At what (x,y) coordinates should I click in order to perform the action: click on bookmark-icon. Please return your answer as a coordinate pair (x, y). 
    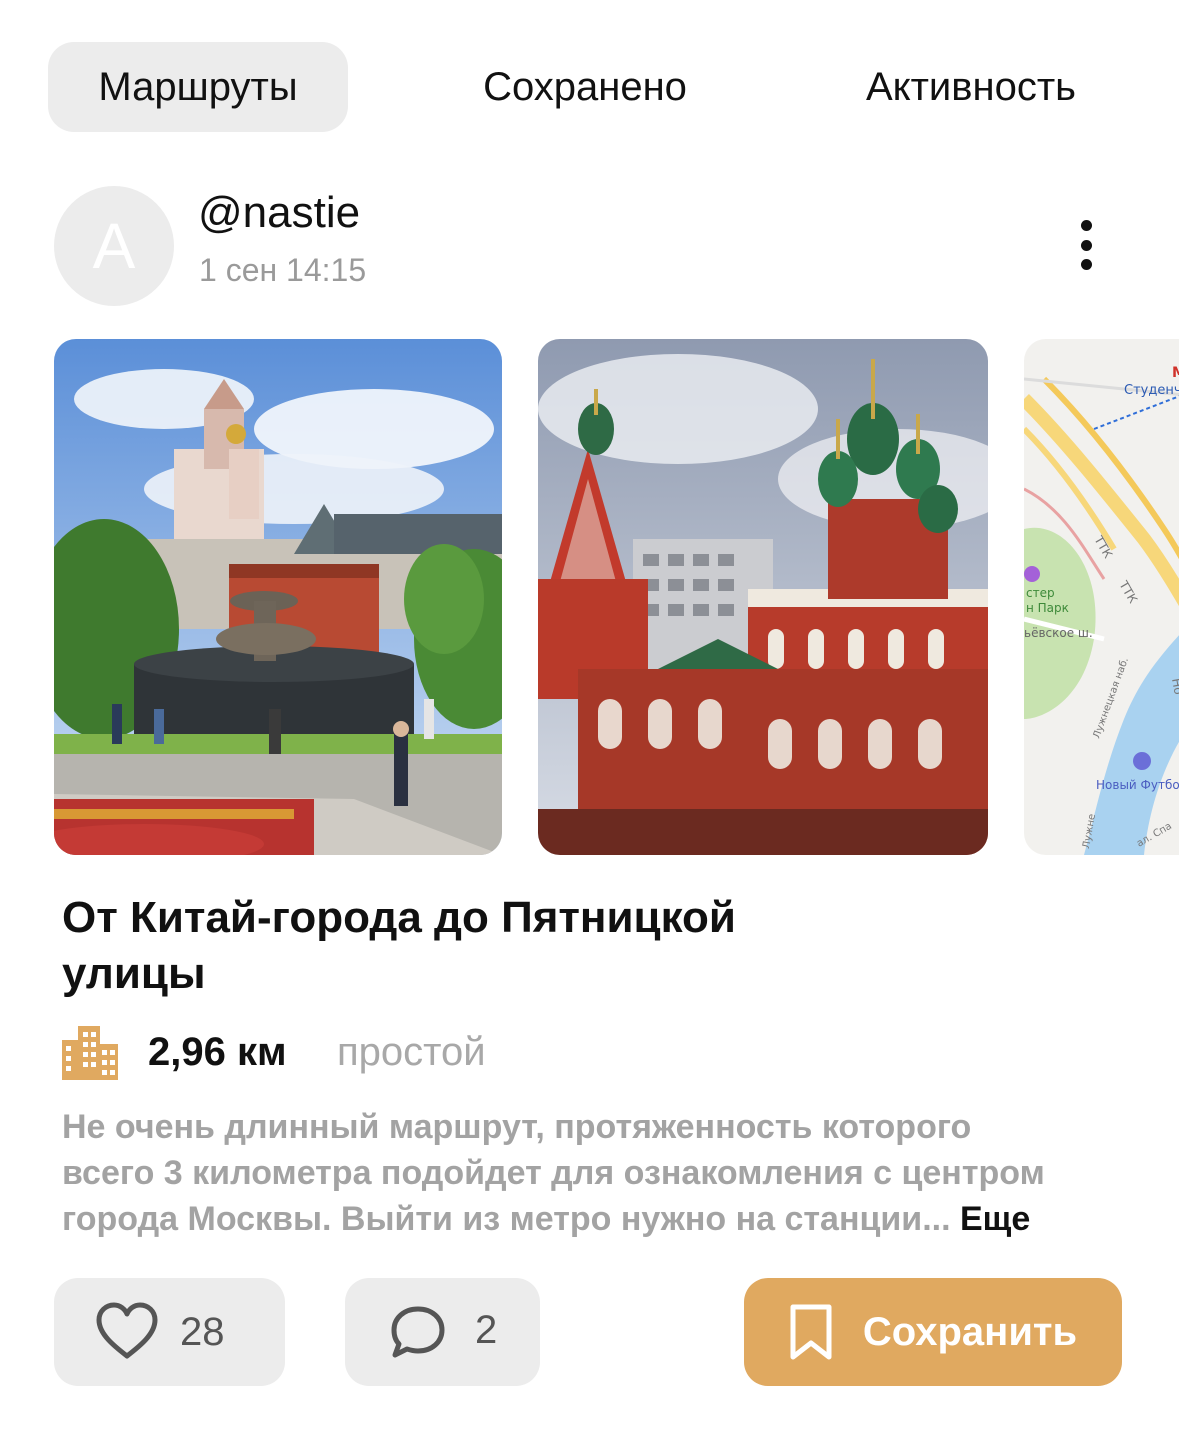
    Looking at the image, I should click on (811, 1332).